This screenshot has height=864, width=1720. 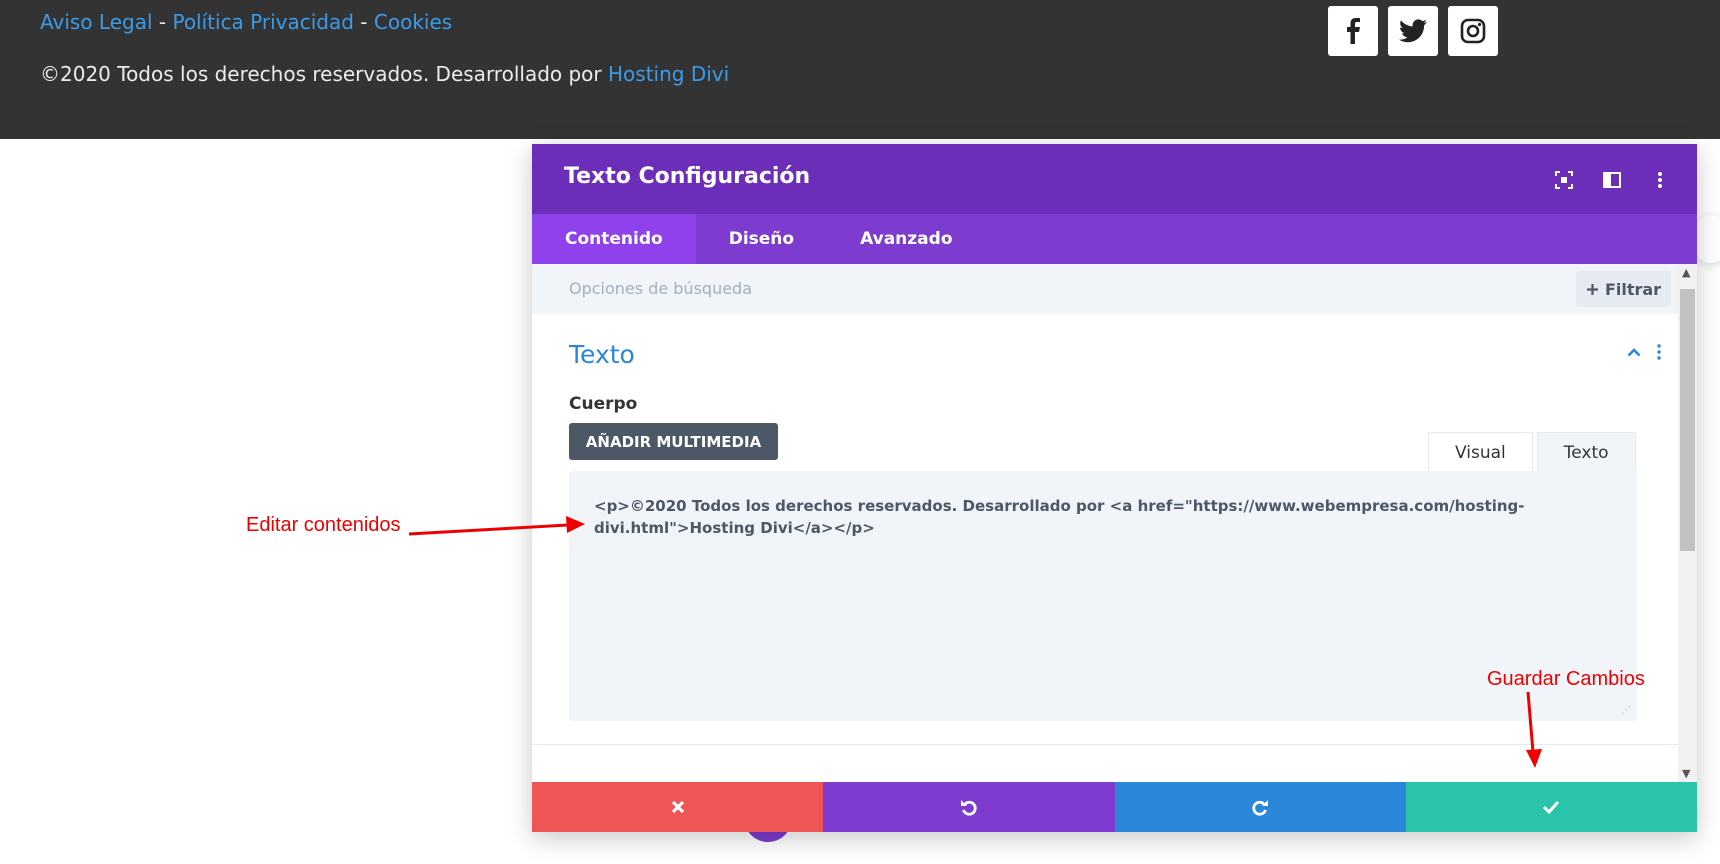 What do you see at coordinates (1626, 710) in the screenshot?
I see `resize-grip-icon: ⋰` at bounding box center [1626, 710].